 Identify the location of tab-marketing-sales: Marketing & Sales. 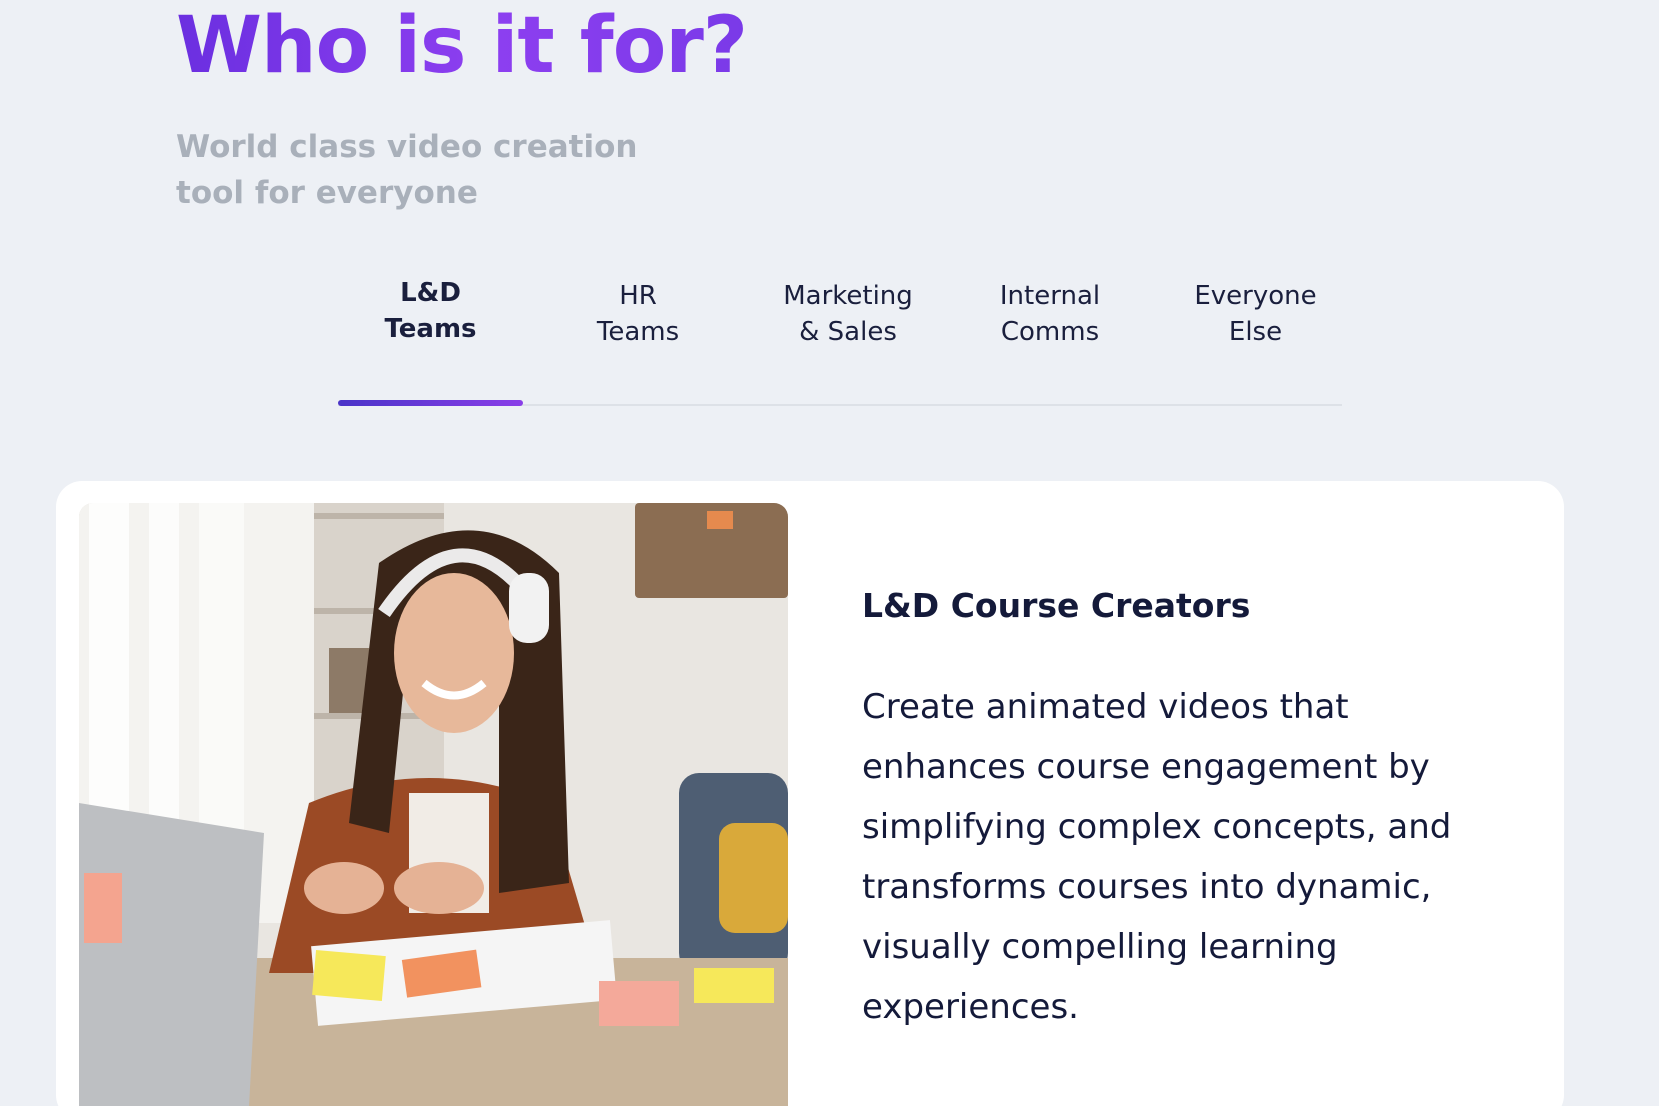
(848, 342).